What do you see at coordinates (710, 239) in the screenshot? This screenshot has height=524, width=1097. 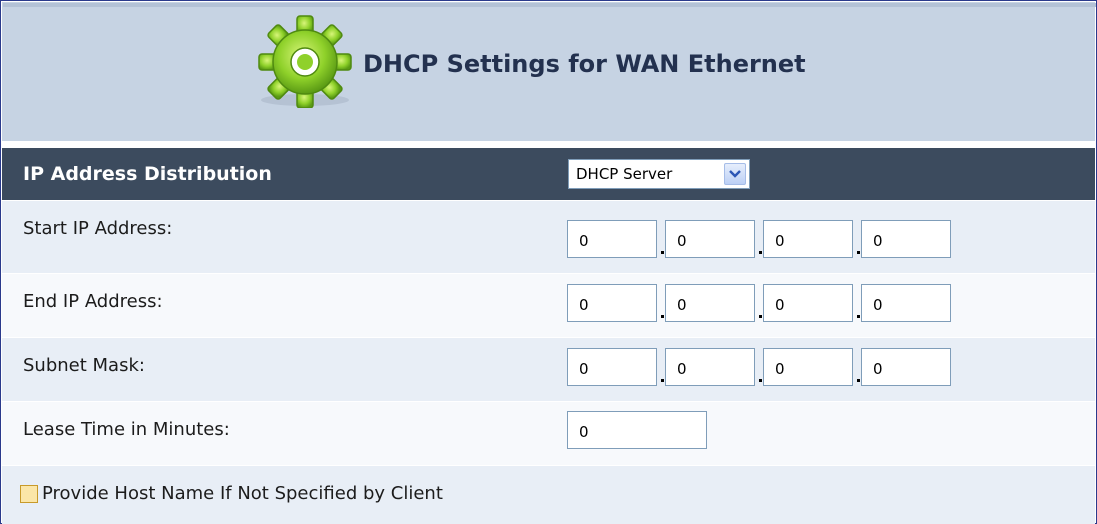 I see `start-ip-octet-2: 0` at bounding box center [710, 239].